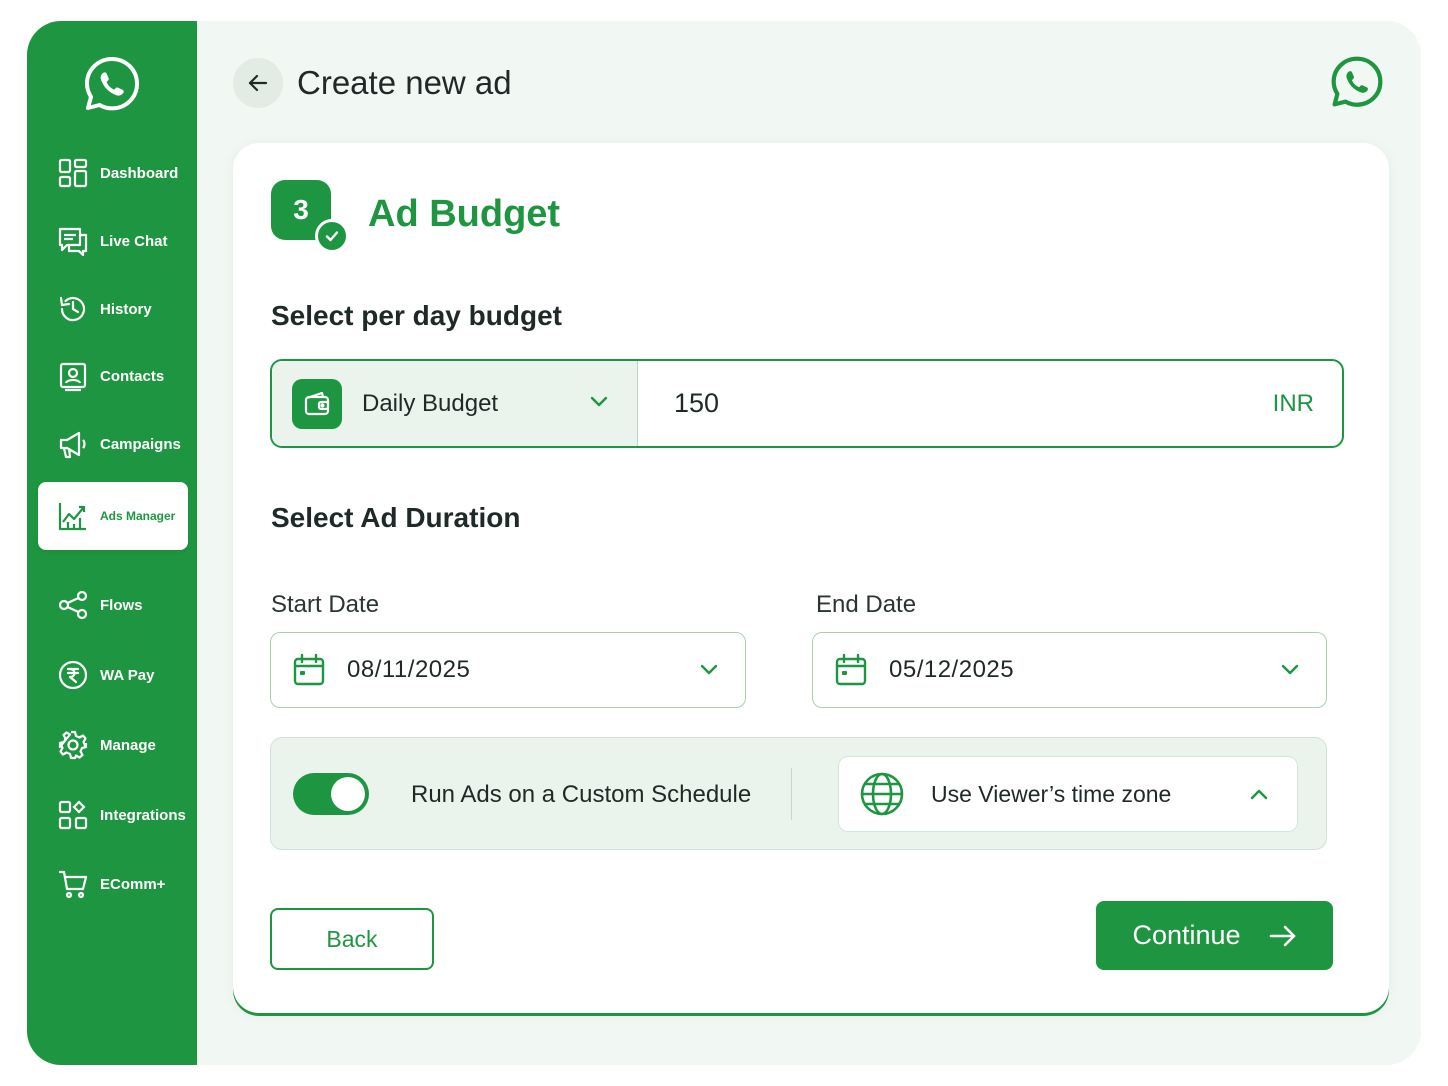 The height and width of the screenshot is (1086, 1448). What do you see at coordinates (73, 815) in the screenshot?
I see `puzzle-icon` at bounding box center [73, 815].